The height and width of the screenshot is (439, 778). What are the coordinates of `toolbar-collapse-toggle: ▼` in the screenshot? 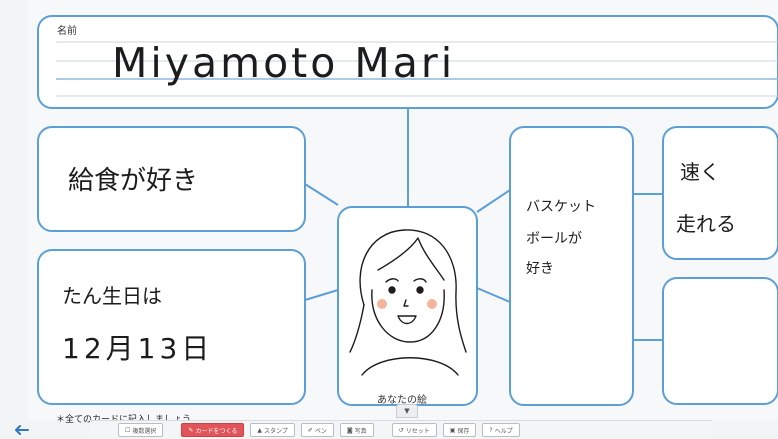 It's located at (407, 411).